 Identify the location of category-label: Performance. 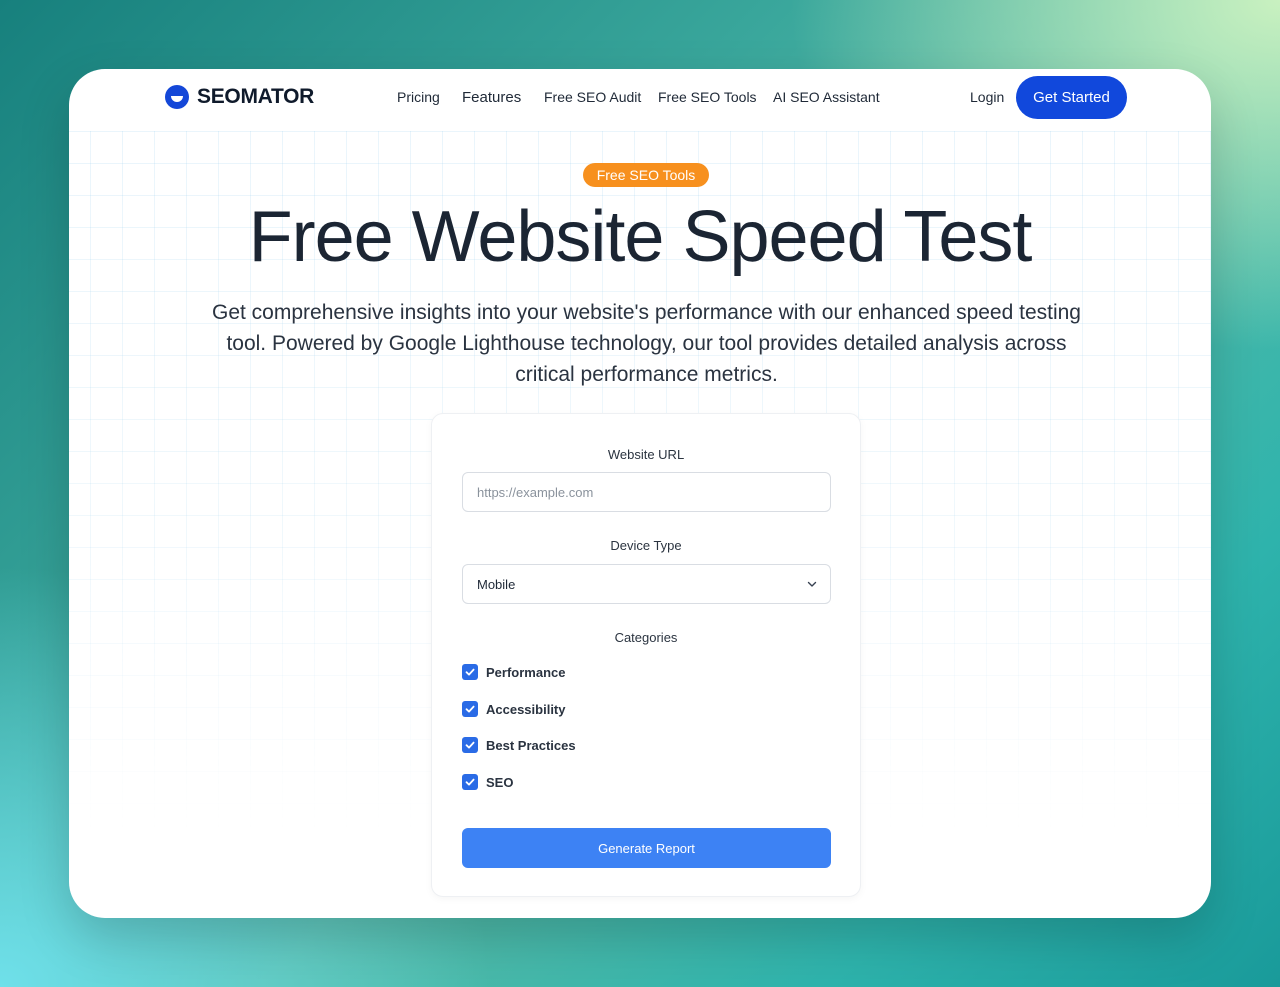
(526, 672).